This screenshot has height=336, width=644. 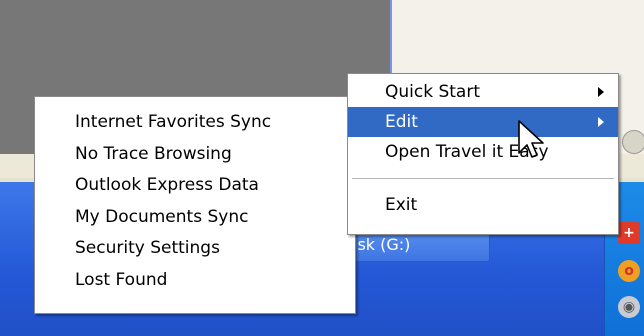 What do you see at coordinates (483, 92) in the screenshot?
I see `menu-item-quick-start: Quick Start` at bounding box center [483, 92].